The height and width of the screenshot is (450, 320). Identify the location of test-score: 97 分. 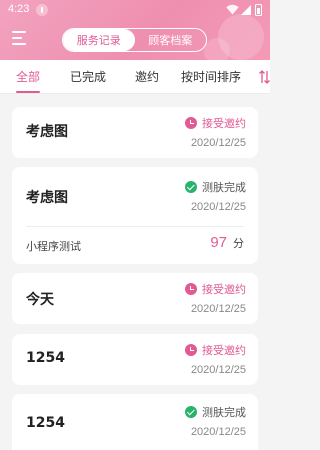
(227, 242).